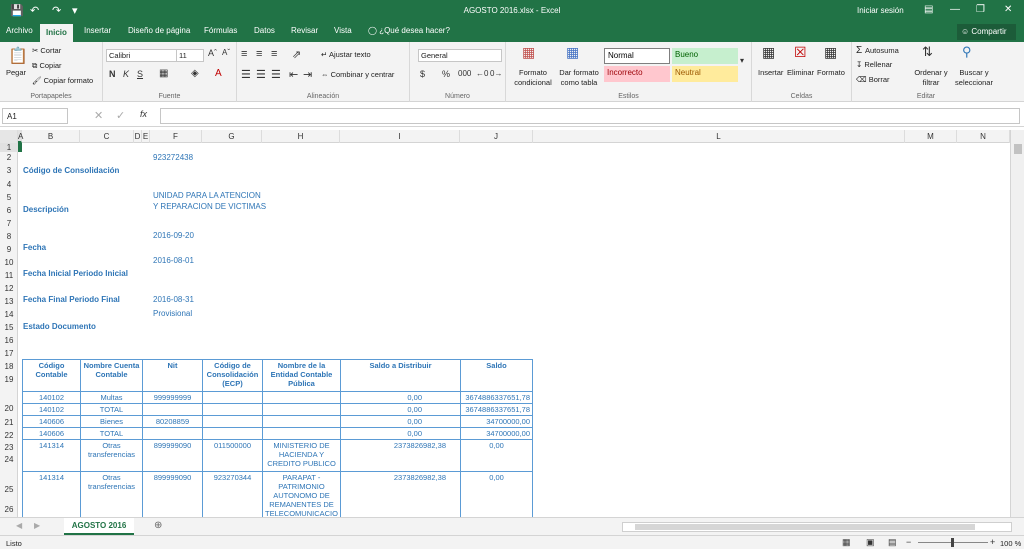 The width and height of the screenshot is (1024, 549). What do you see at coordinates (831, 72) in the screenshot?
I see `format-cells-button: Formato` at bounding box center [831, 72].